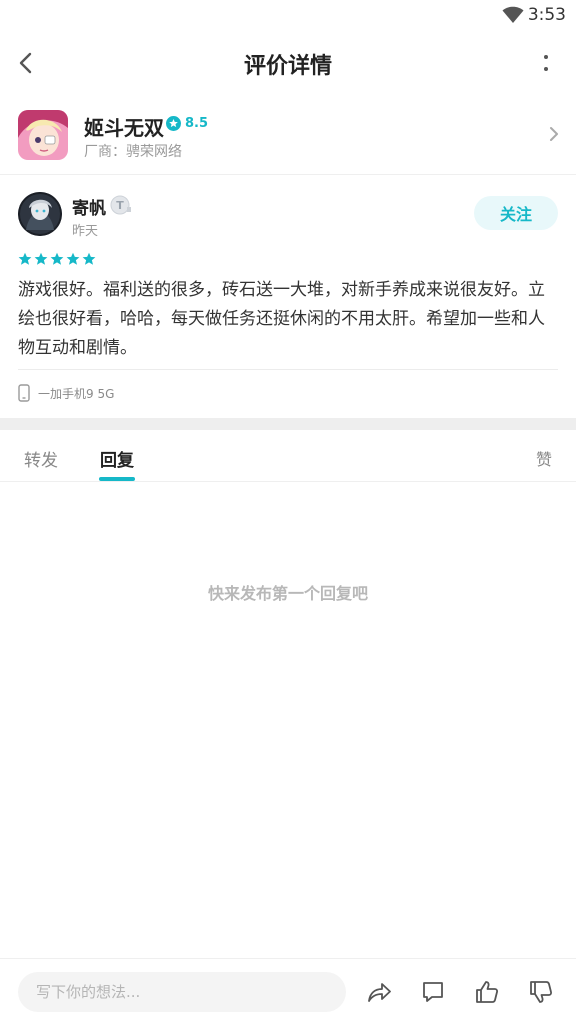  Describe the element at coordinates (182, 992) in the screenshot. I see `reply-input` at that location.